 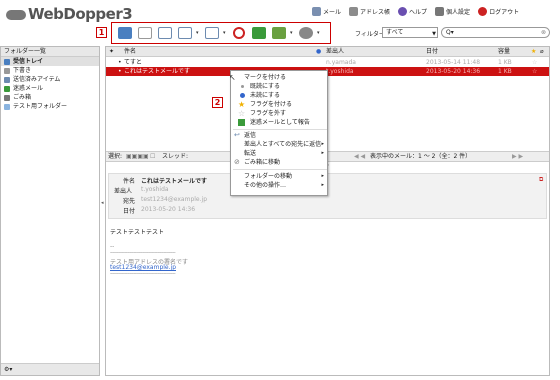 I want to click on clear-search-icon: ⊗, so click(x=543, y=32).